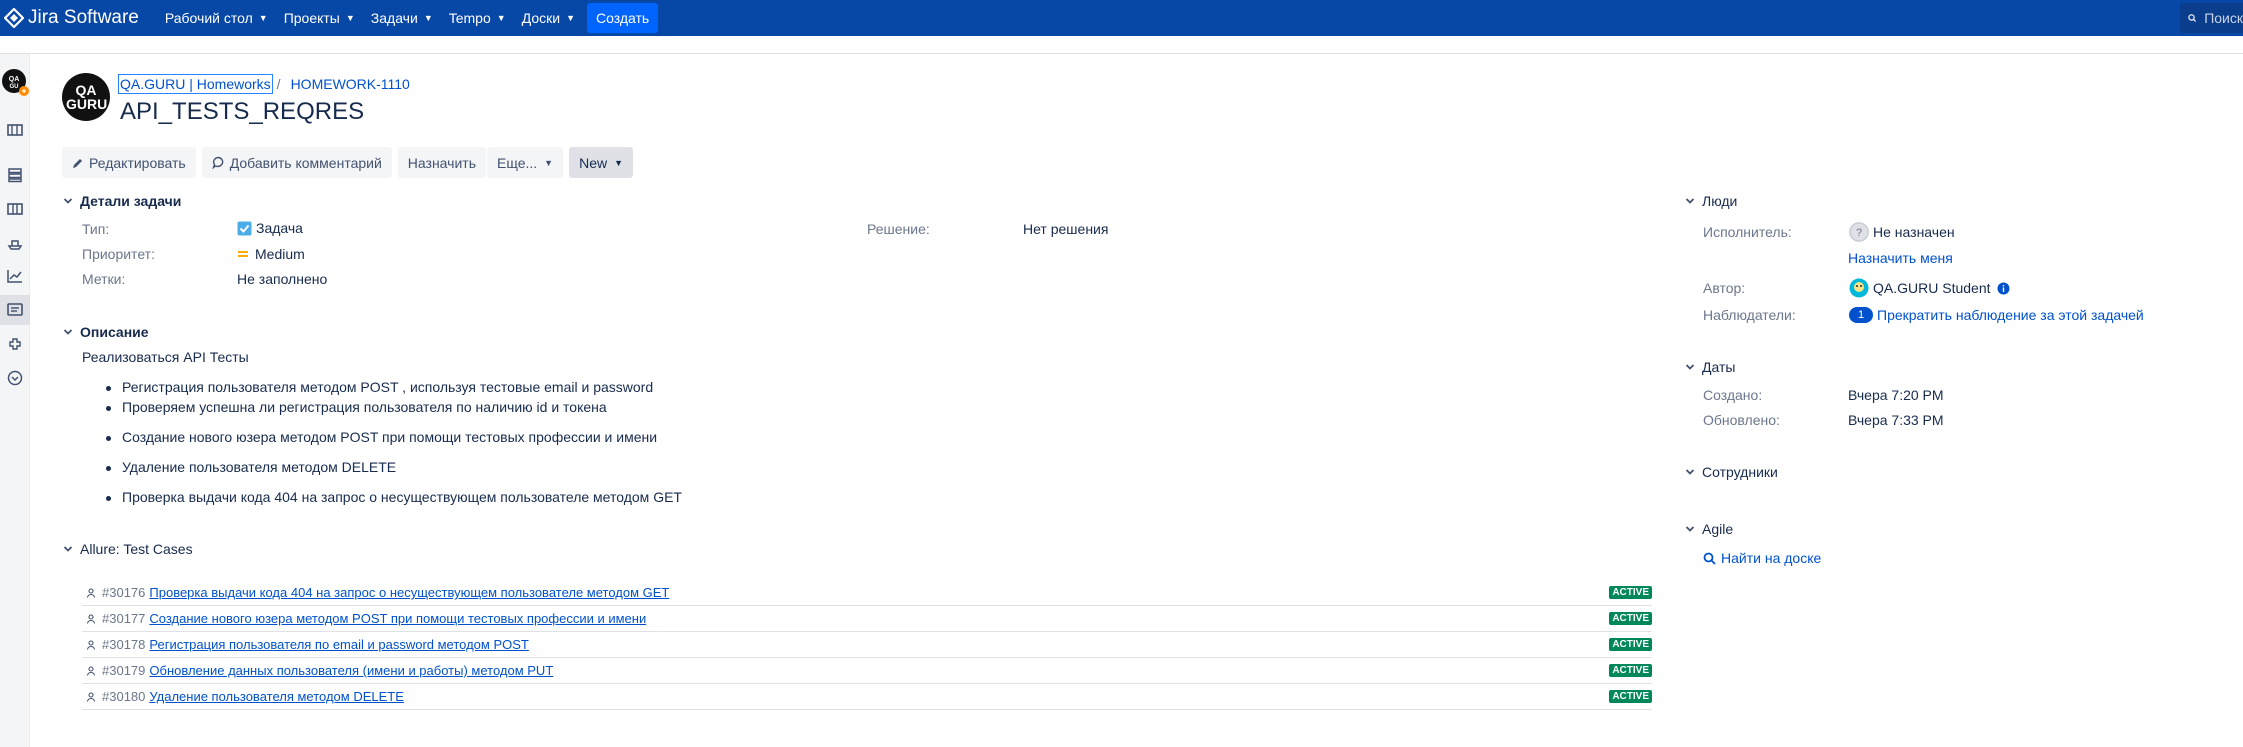  What do you see at coordinates (350, 84) in the screenshot?
I see `breadcrumb-issue-link: HOMEWORK-1110` at bounding box center [350, 84].